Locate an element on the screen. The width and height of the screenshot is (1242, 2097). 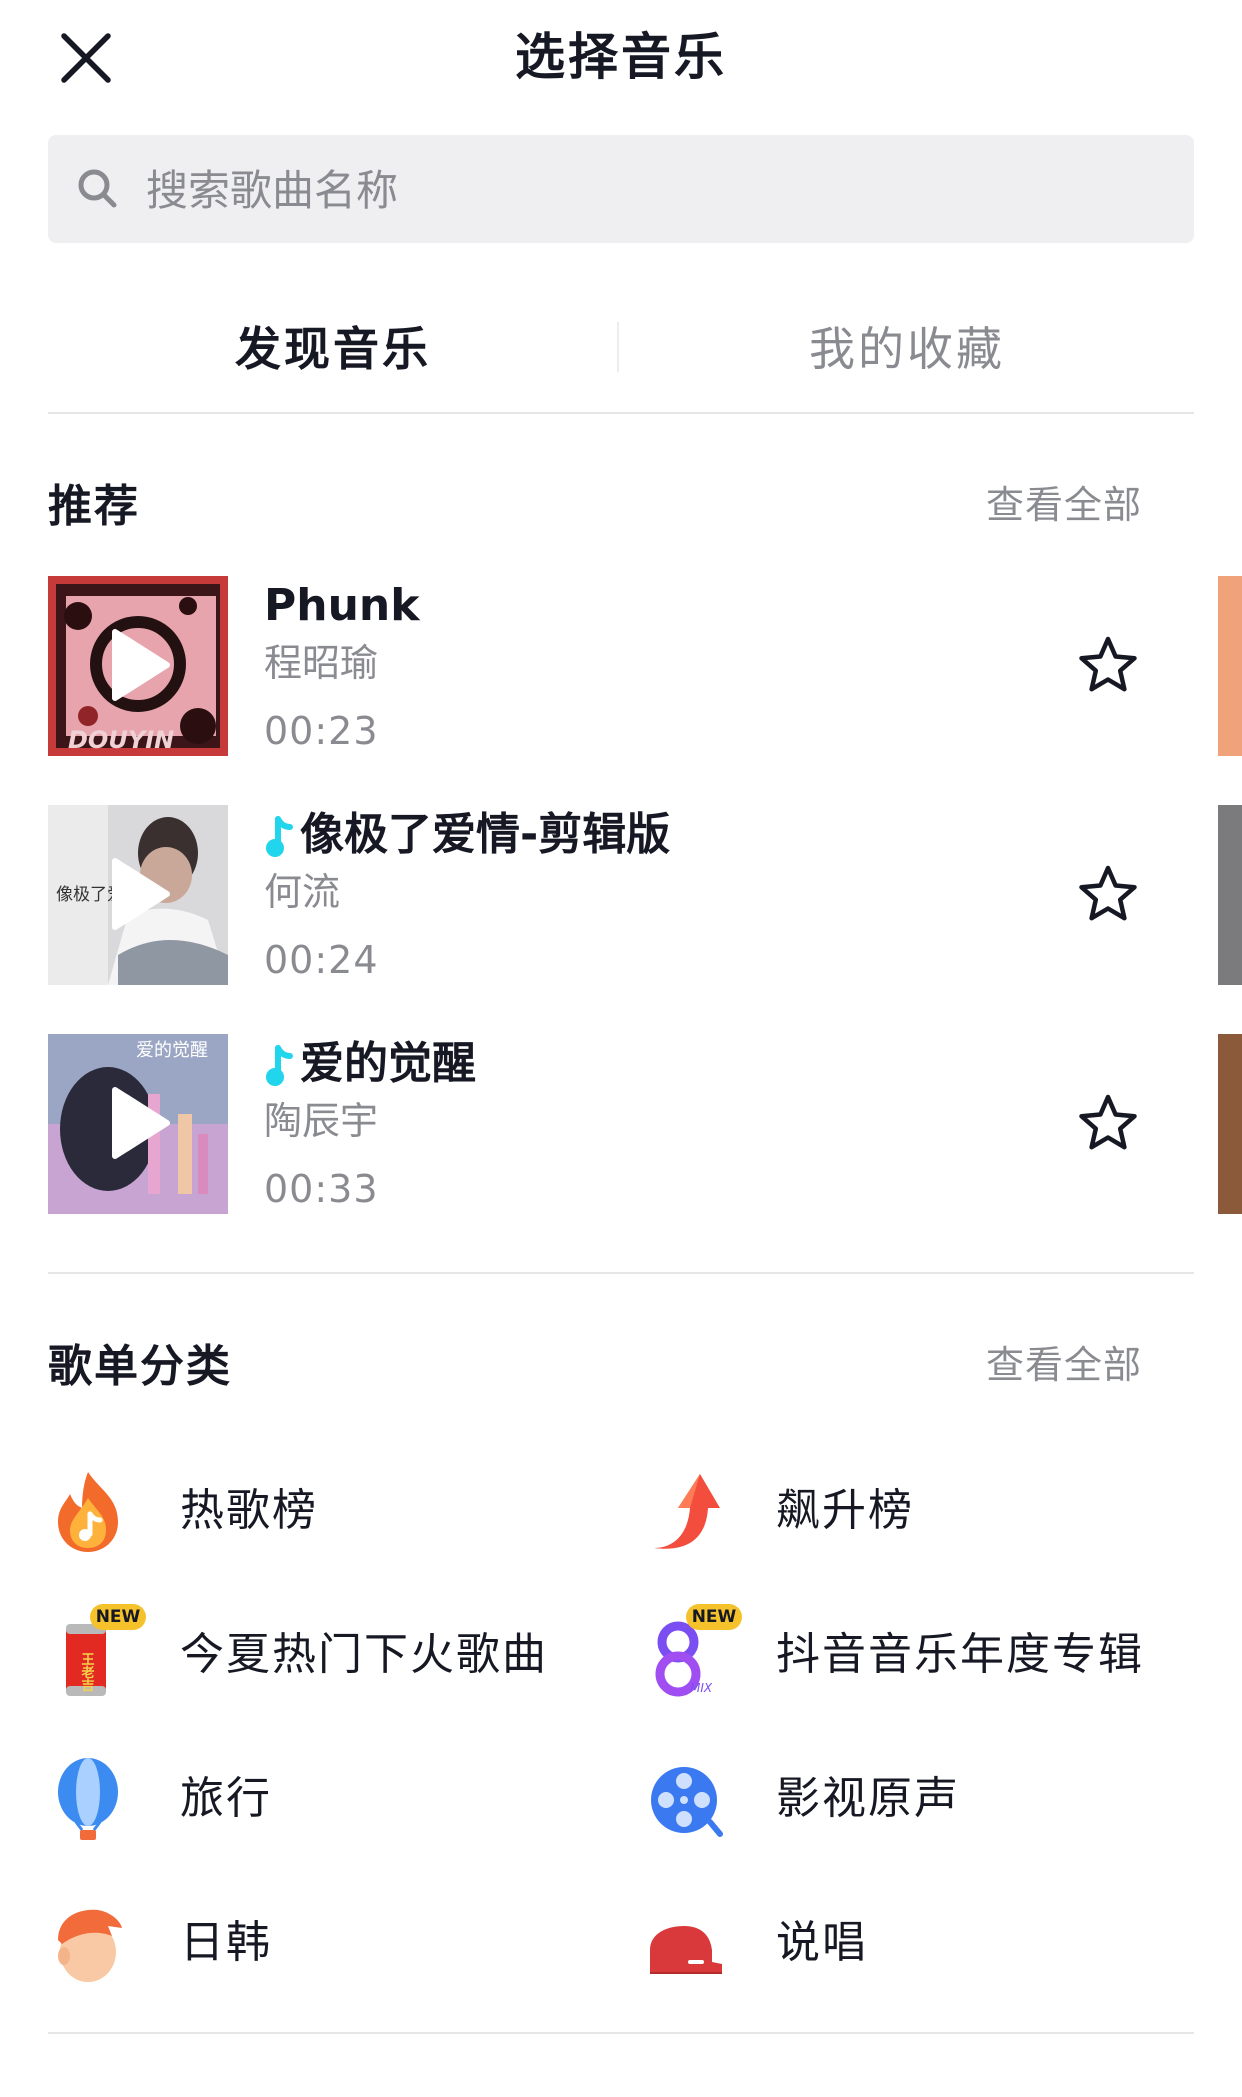
page-title: 选择音乐 is located at coordinates (621, 57).